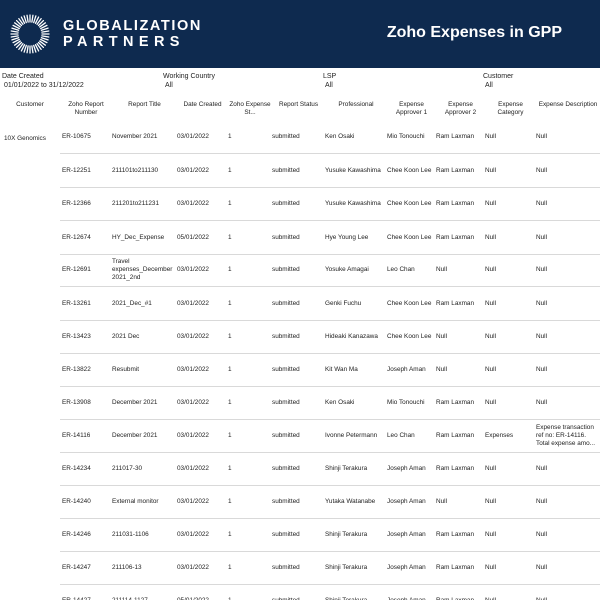 The width and height of the screenshot is (600, 600). Describe the element at coordinates (76, 567) in the screenshot. I see `report-number-cell: ER-14247` at that location.